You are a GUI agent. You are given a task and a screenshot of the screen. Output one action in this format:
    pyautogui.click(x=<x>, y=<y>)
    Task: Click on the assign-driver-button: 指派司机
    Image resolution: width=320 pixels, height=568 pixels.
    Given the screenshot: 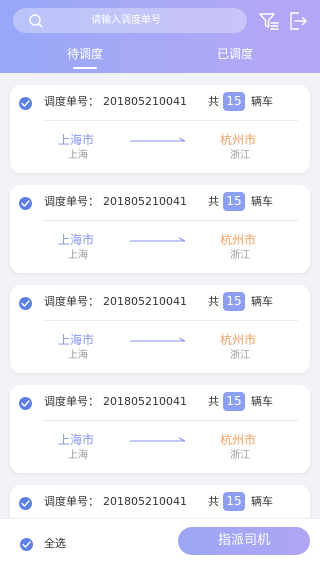 What is the action you would take?
    pyautogui.click(x=244, y=541)
    